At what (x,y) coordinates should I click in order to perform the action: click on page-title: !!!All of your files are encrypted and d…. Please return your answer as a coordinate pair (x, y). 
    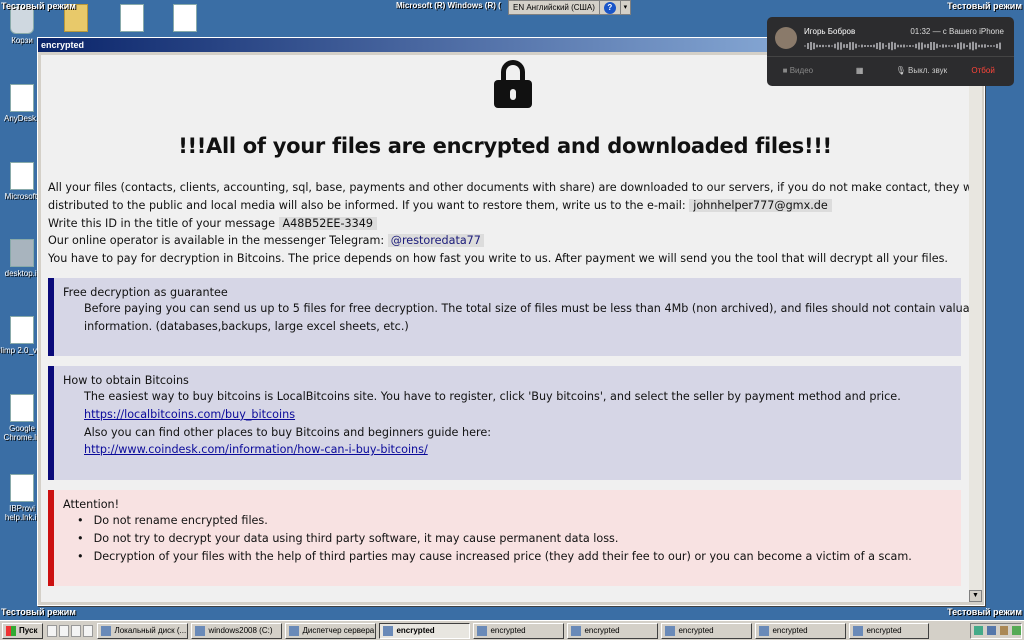
    Looking at the image, I should click on (505, 146).